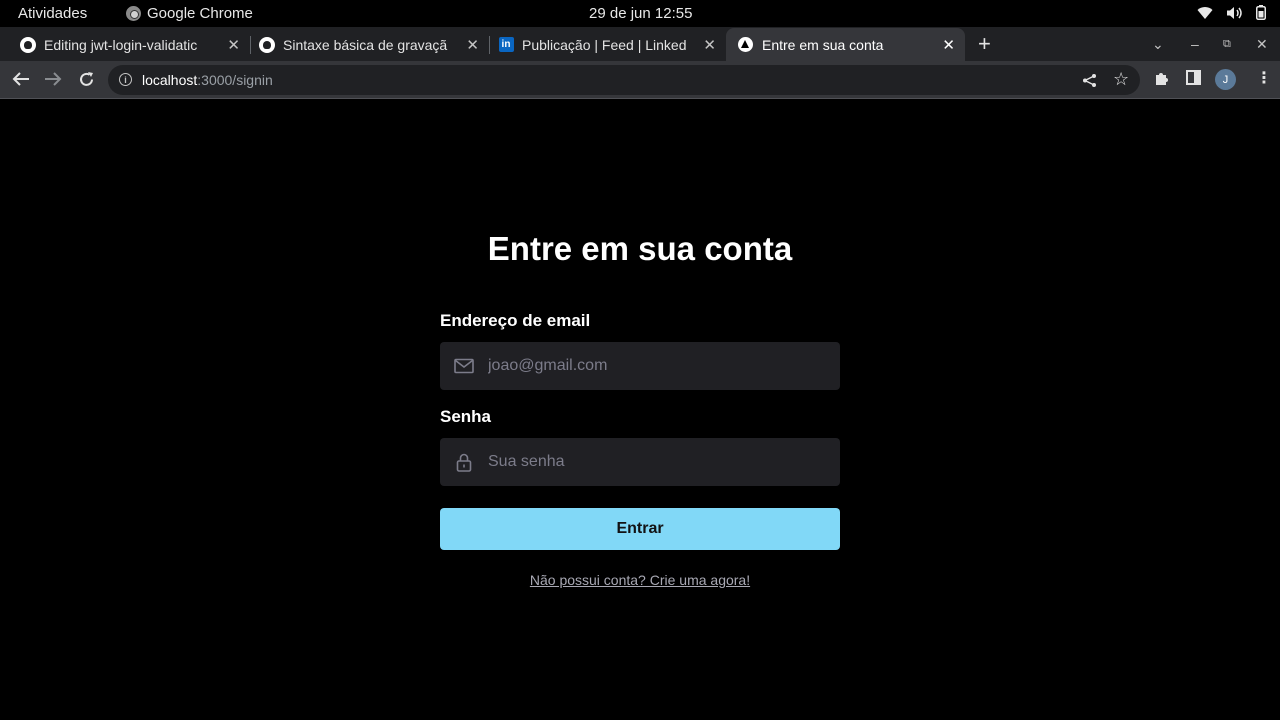 Image resolution: width=1280 pixels, height=720 pixels. What do you see at coordinates (658, 462) in the screenshot?
I see `password-input` at bounding box center [658, 462].